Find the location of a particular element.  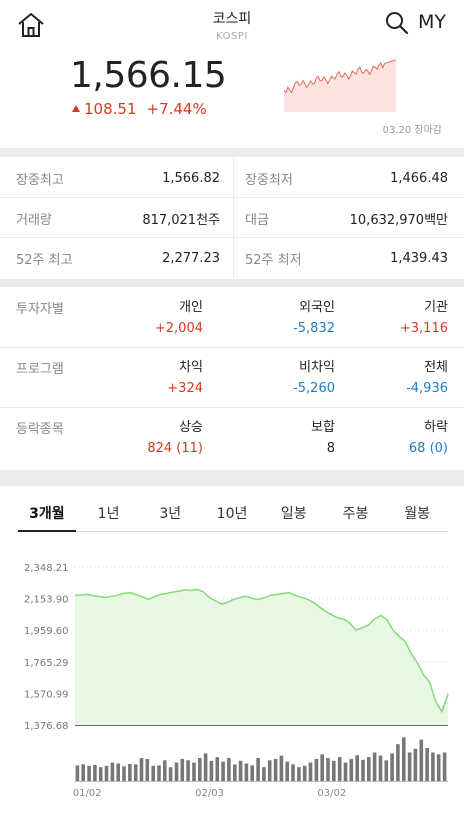

intraday-mini-chart is located at coordinates (340, 81).